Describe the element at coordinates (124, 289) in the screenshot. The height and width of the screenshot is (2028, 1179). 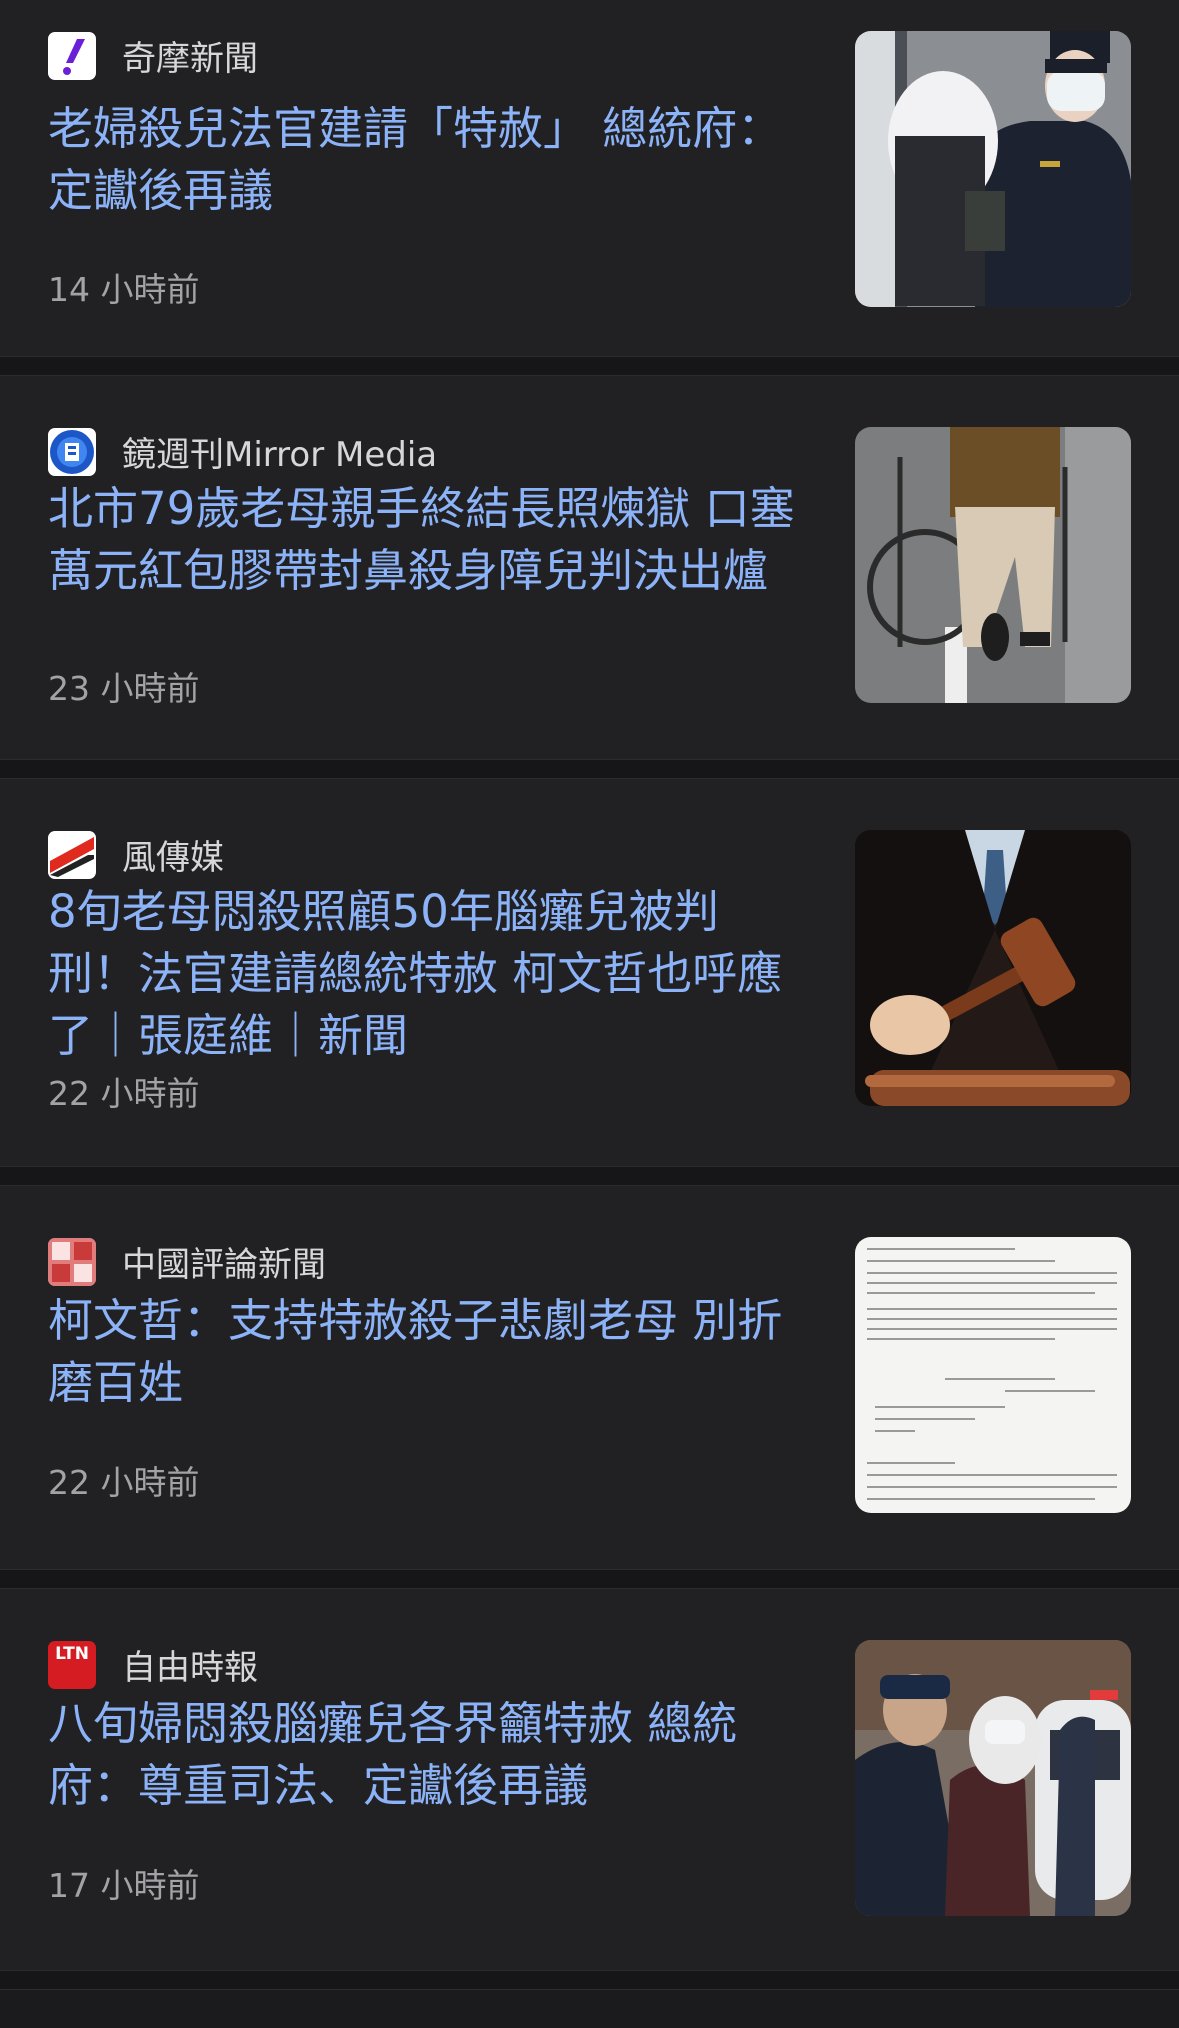
I see `timestamp: 14 小時前` at that location.